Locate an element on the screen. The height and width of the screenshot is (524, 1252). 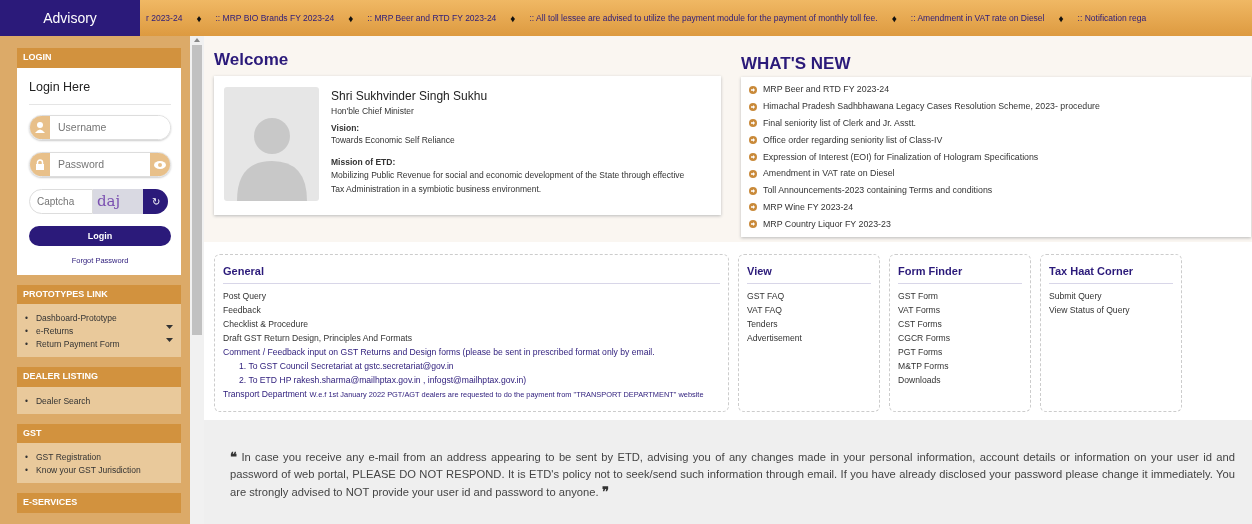
link: Post Query is located at coordinates (471, 296).